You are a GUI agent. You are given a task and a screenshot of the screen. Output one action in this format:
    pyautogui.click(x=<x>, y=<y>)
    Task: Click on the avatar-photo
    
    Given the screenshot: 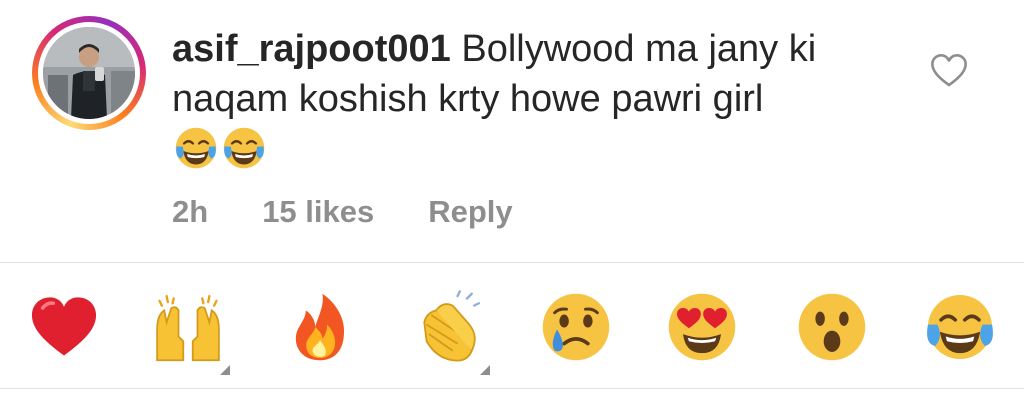 What is the action you would take?
    pyautogui.click(x=89, y=73)
    